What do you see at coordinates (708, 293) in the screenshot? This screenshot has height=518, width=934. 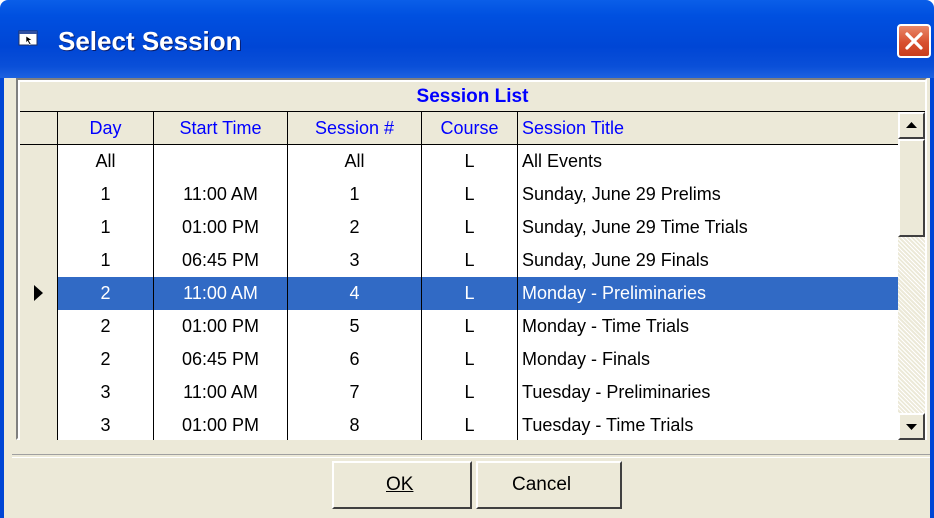 I see `cell-session-title: Monday - Preliminaries` at bounding box center [708, 293].